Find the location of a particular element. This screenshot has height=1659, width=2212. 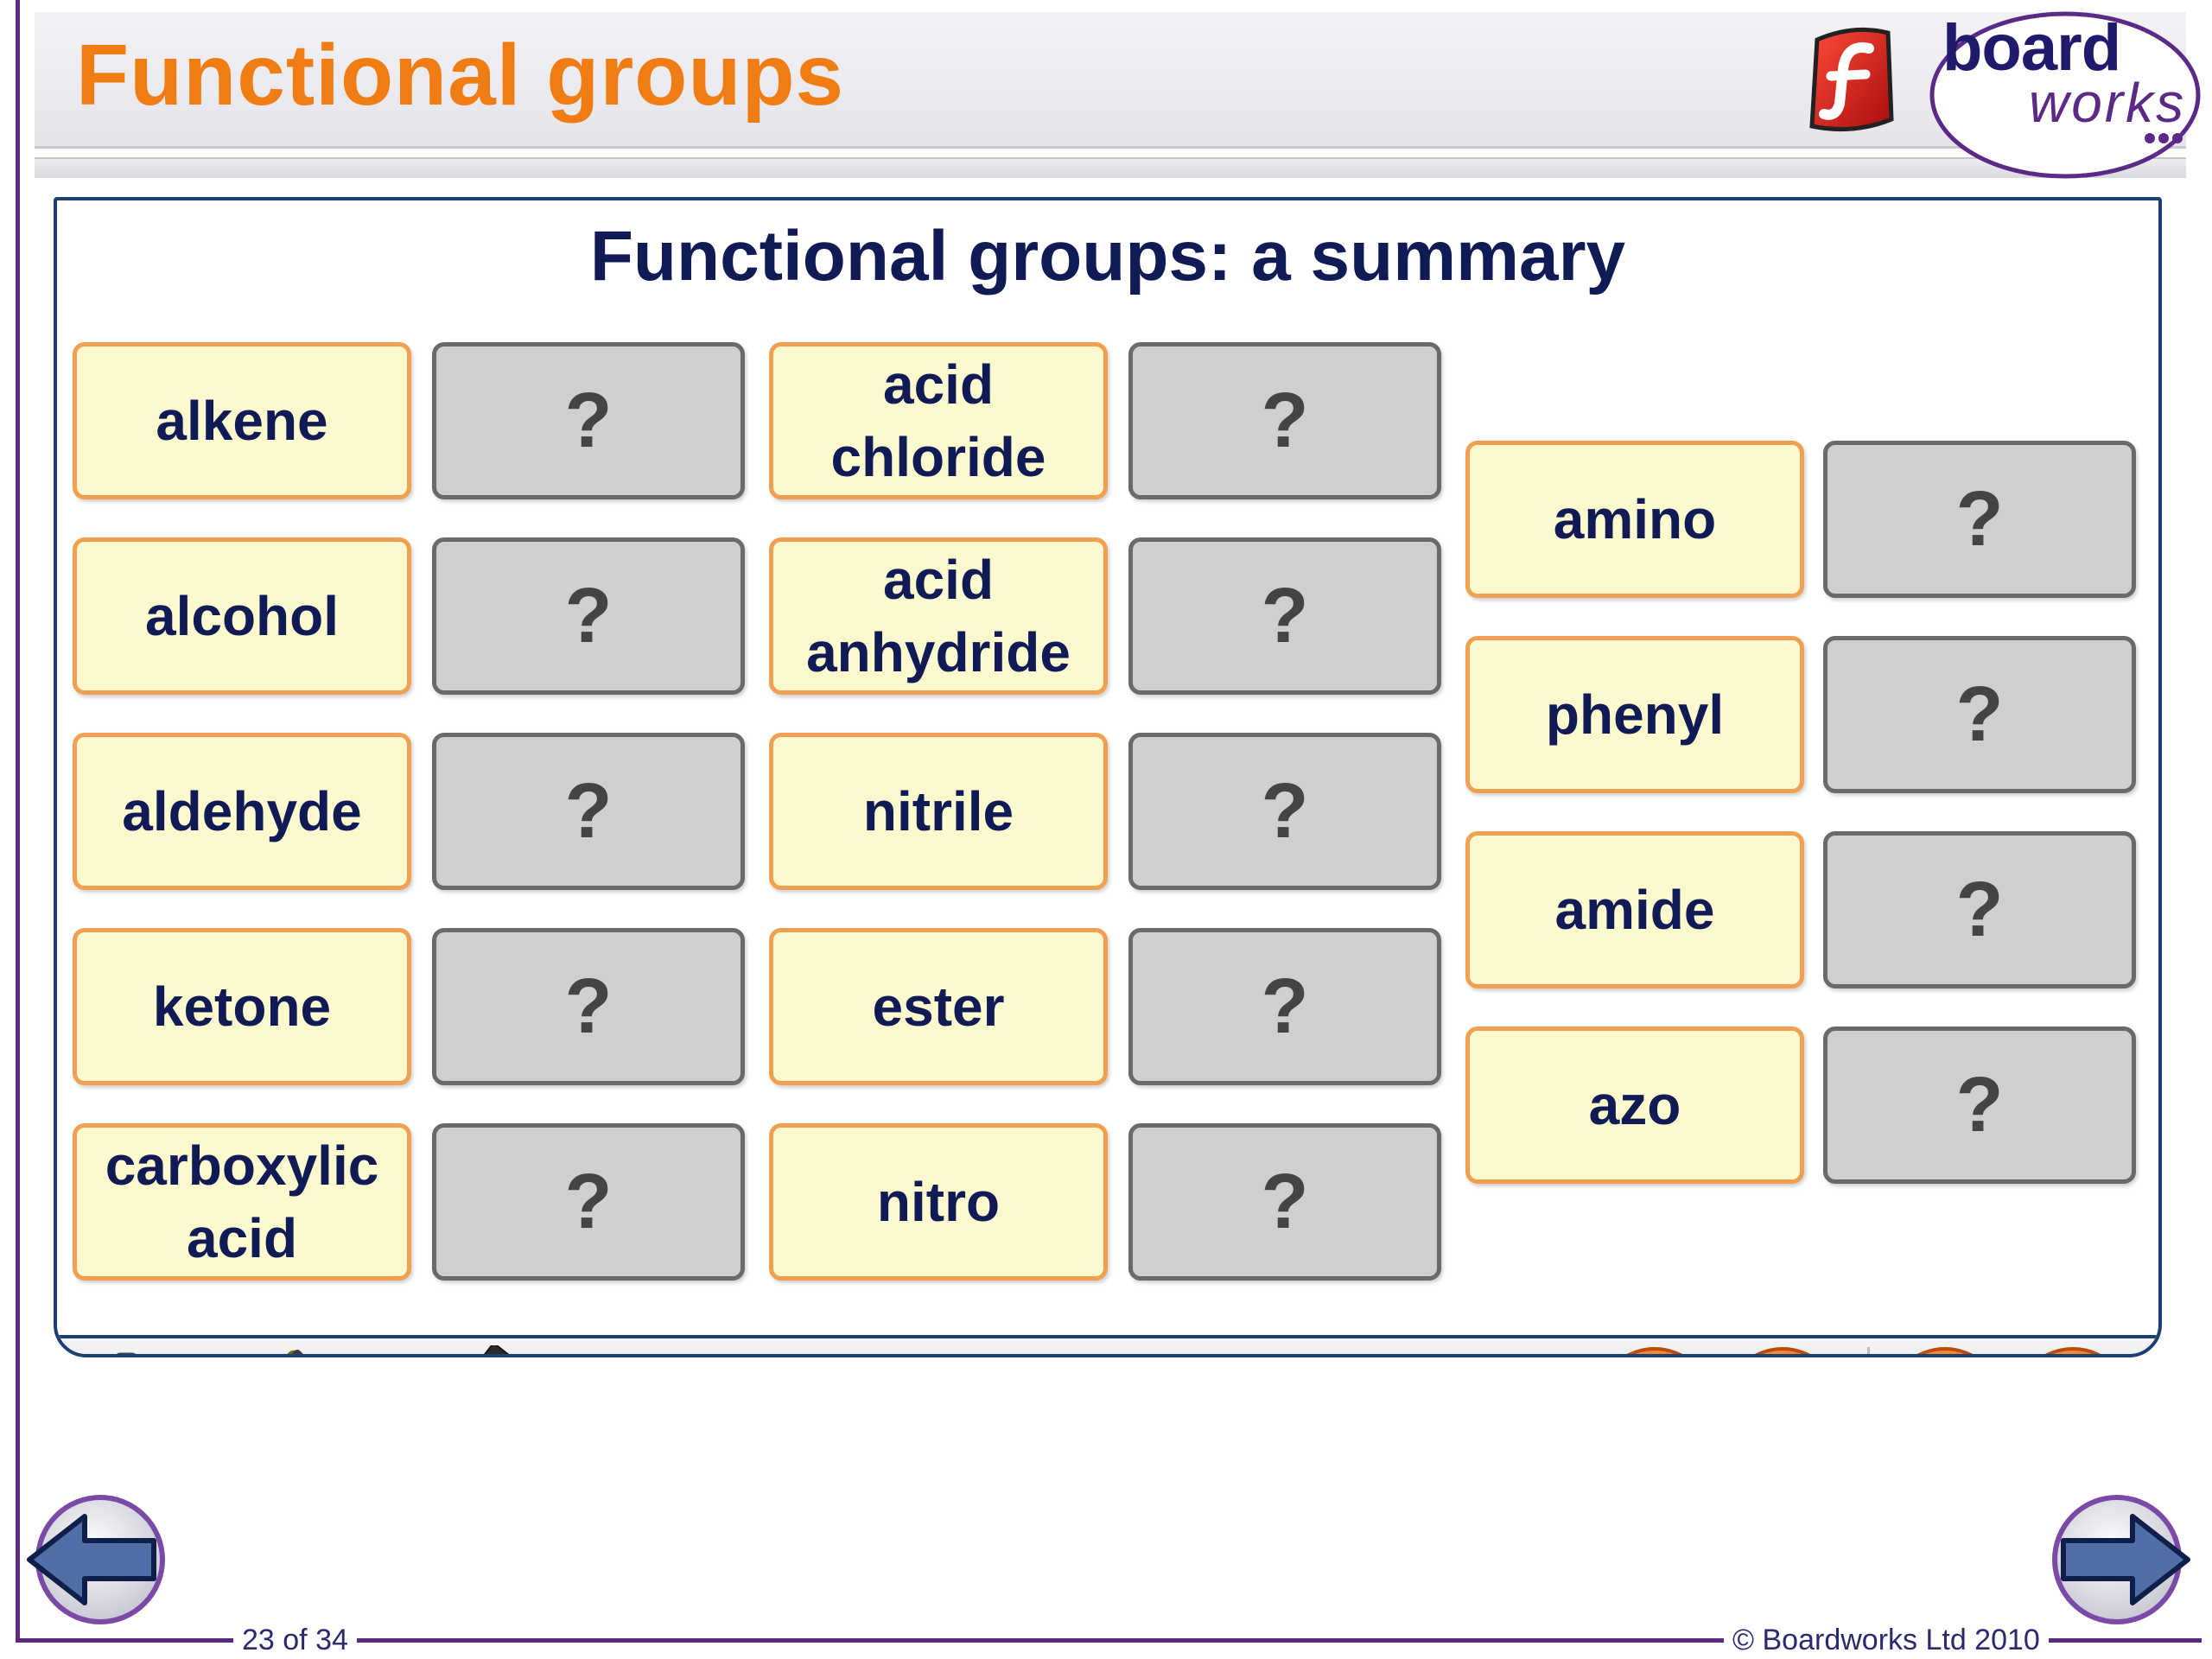

slide-frame-left is located at coordinates (18, 821).